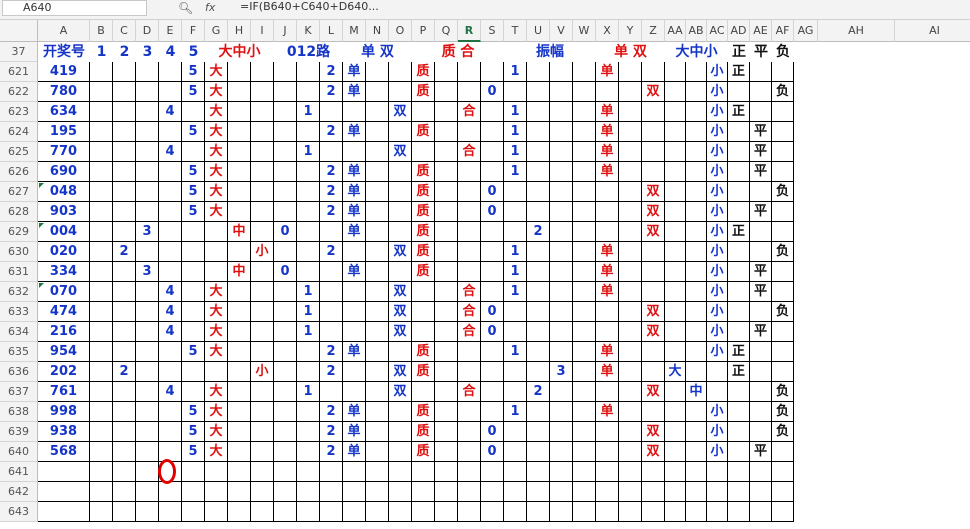 This screenshot has width=970, height=529. What do you see at coordinates (19, 31) in the screenshot?
I see `select-all-corner` at bounding box center [19, 31].